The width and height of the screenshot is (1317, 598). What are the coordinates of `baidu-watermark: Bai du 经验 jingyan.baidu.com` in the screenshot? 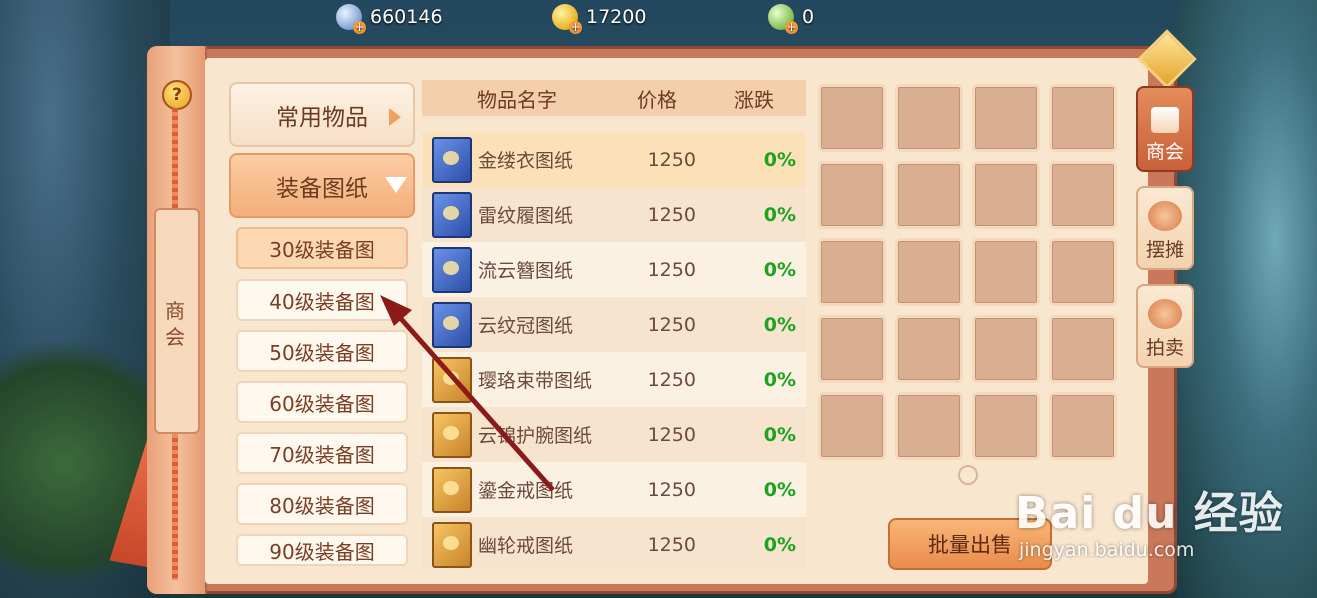 It's located at (1155, 515).